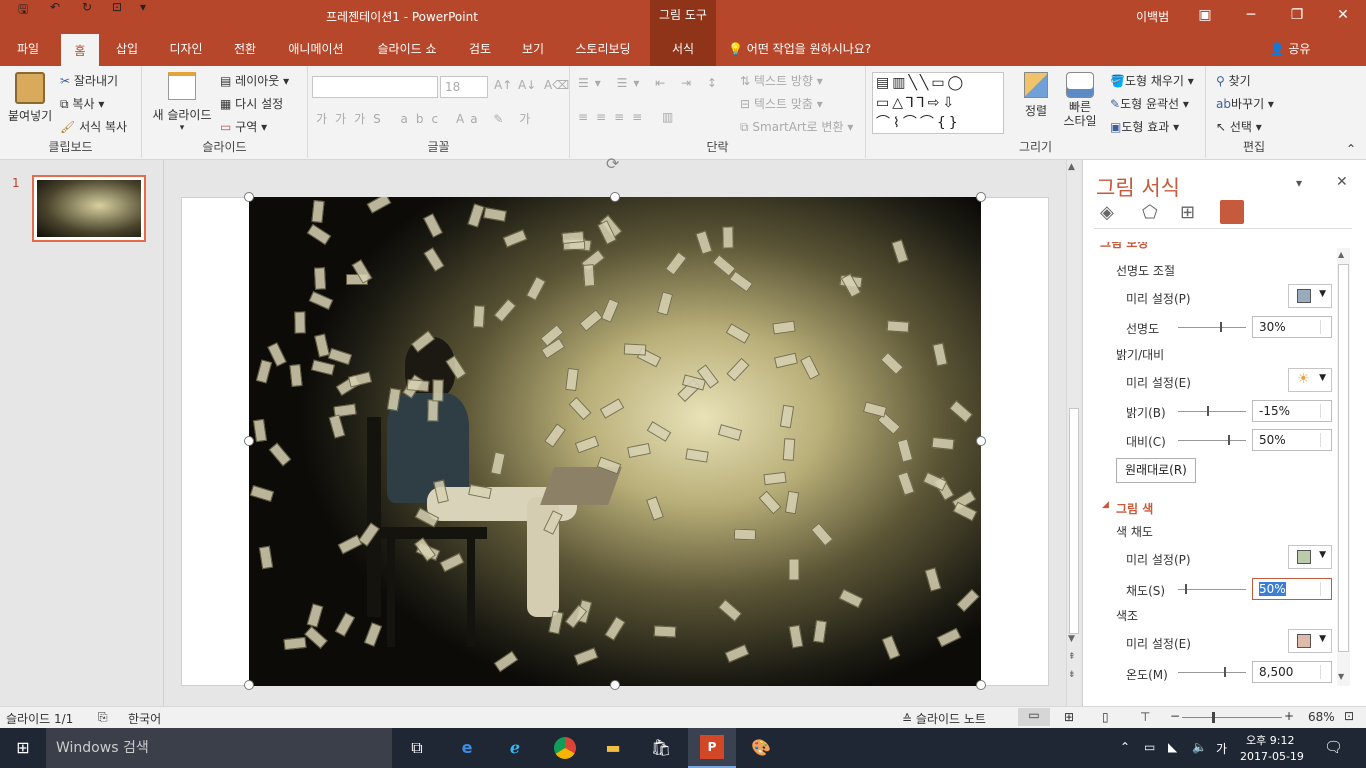 This screenshot has height=768, width=1366. Describe the element at coordinates (944, 718) in the screenshot. I see `notes-button: ≙ 슬라이드 노트` at that location.